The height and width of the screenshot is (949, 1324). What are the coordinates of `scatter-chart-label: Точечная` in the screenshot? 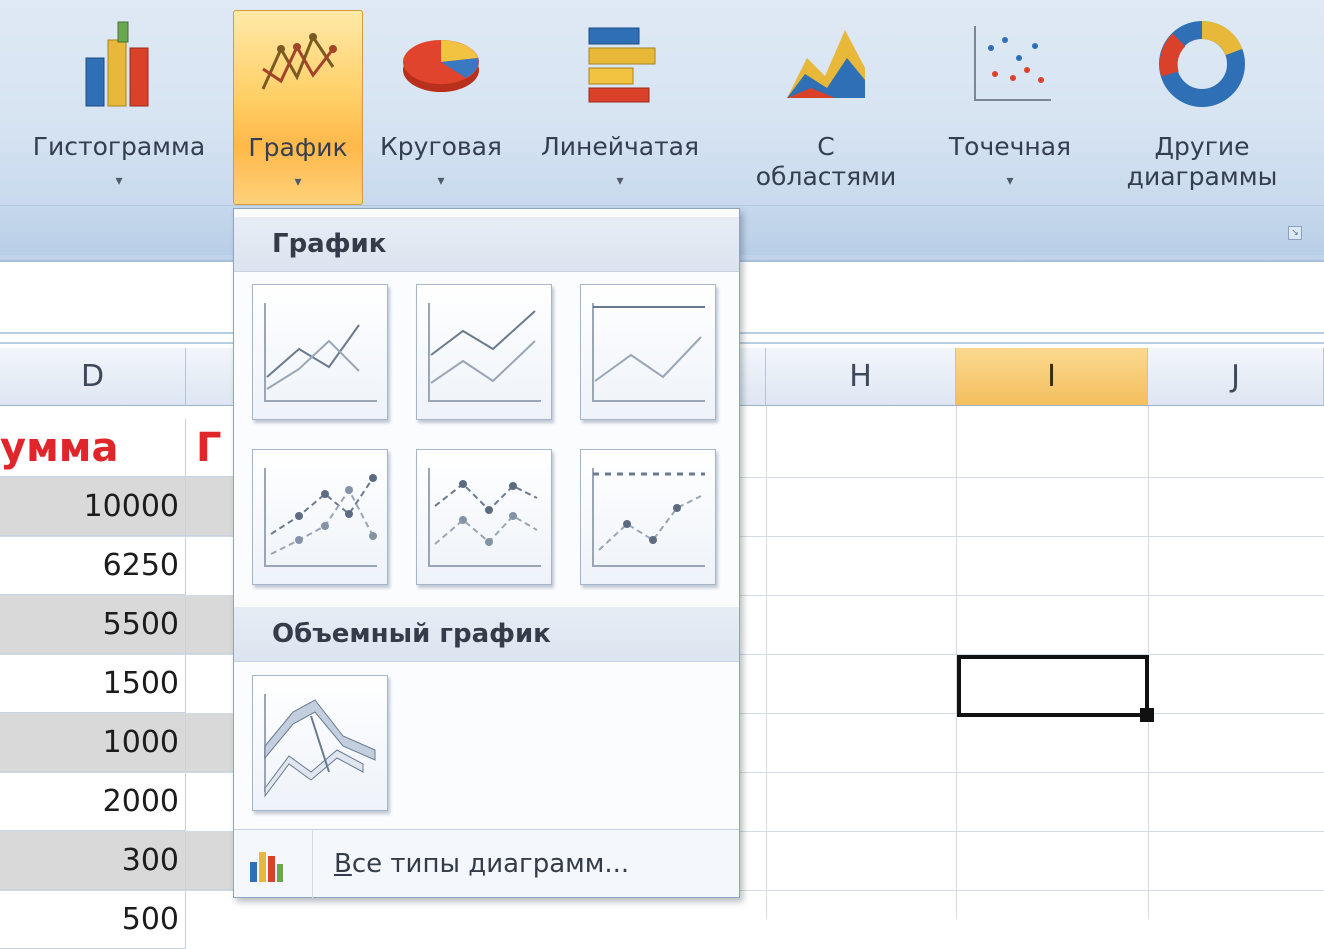 It's located at (1010, 146).